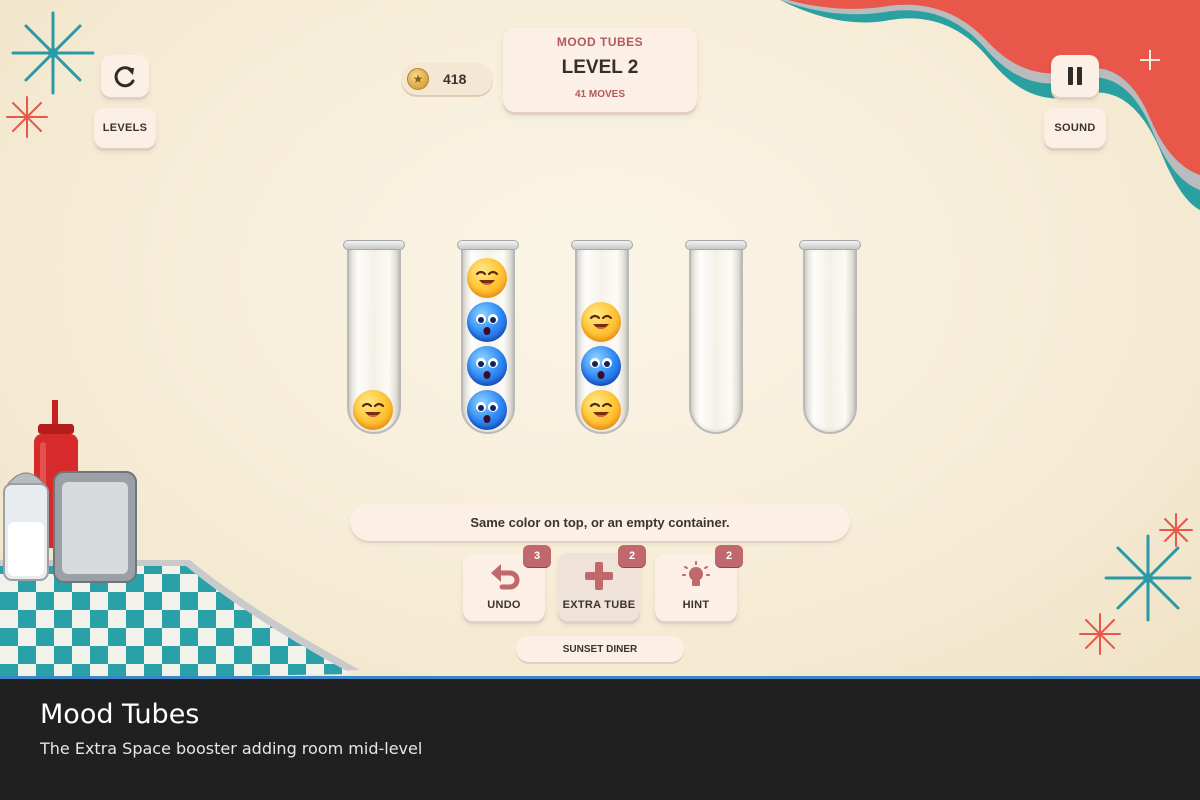 This screenshot has height=800, width=1200. I want to click on extra-tube-label: EXTRA TUBE, so click(599, 605).